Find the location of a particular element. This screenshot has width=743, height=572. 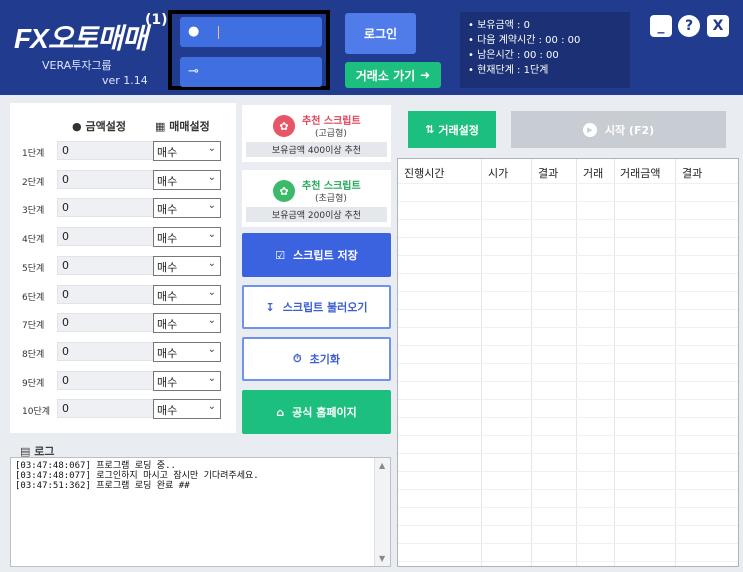

rec-tier: (고급형) is located at coordinates (331, 134).